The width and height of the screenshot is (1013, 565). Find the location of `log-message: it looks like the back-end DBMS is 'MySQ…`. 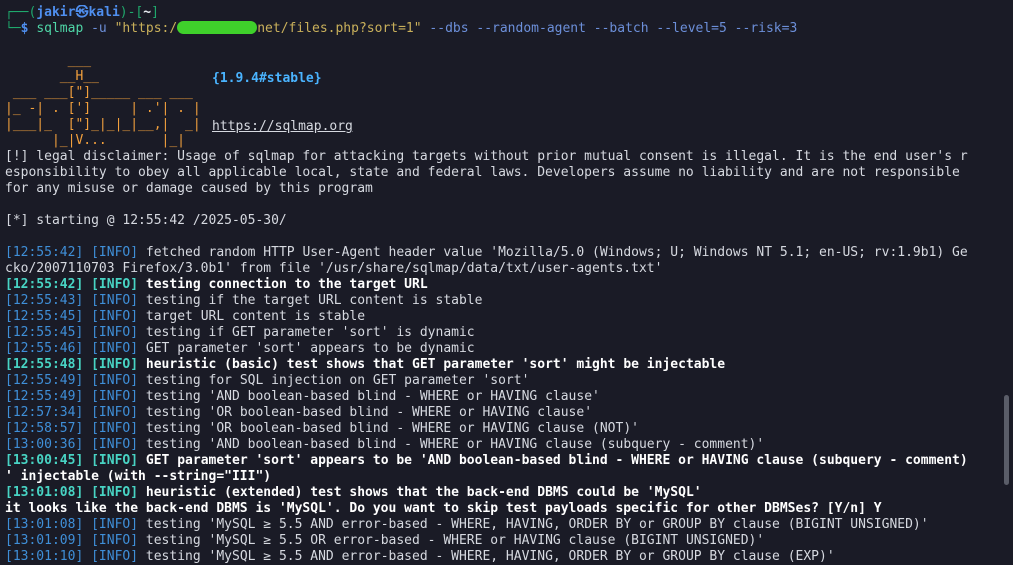

log-message: it looks like the back-end DBMS is 'MySQ… is located at coordinates (443, 508).